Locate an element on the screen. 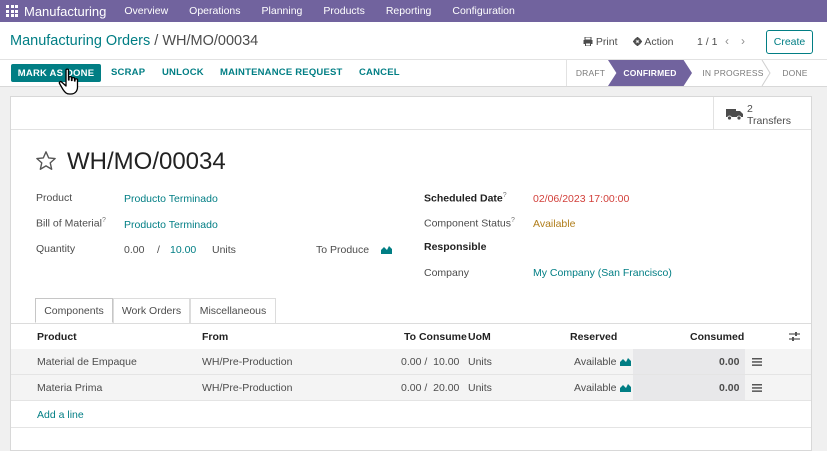  bom-value: Producto Terminado is located at coordinates (171, 225).